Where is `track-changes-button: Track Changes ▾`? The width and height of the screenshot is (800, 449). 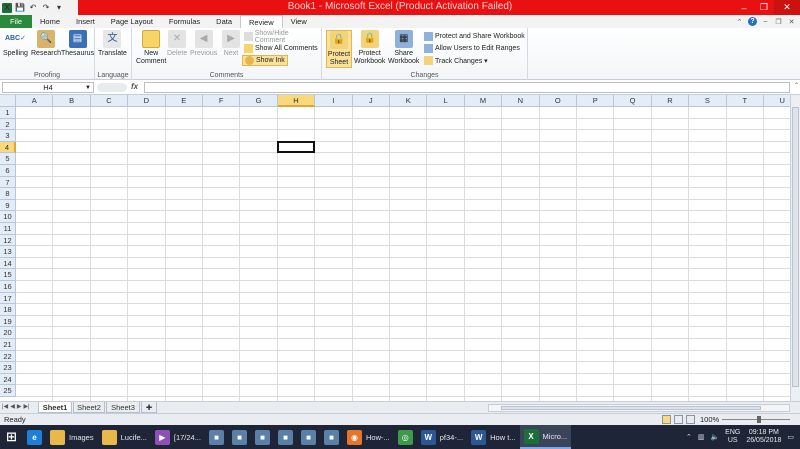
track-changes-button: Track Changes ▾ is located at coordinates (456, 60).